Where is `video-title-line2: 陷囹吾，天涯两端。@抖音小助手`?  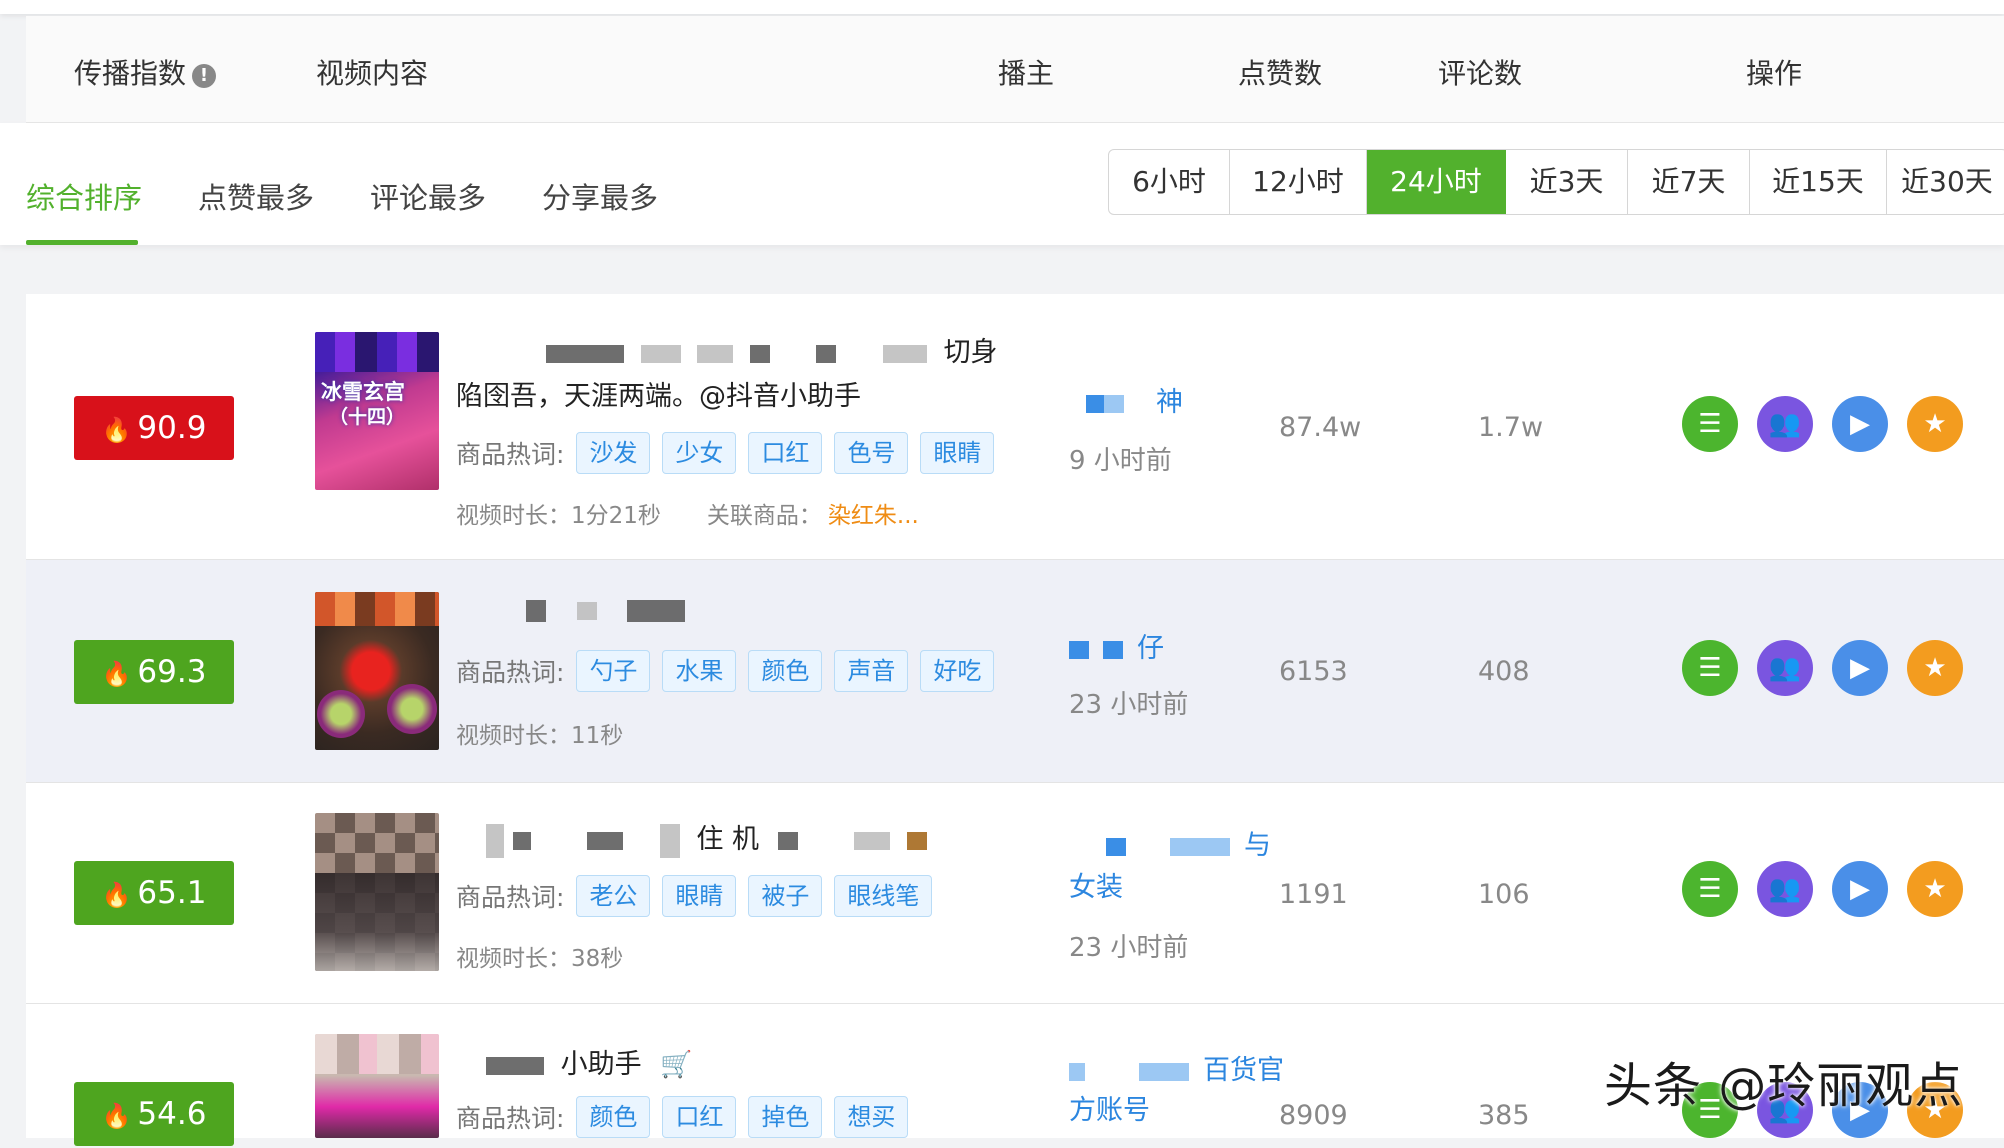 video-title-line2: 陷囹吾，天涯两端。@抖音小助手 is located at coordinates (658, 393).